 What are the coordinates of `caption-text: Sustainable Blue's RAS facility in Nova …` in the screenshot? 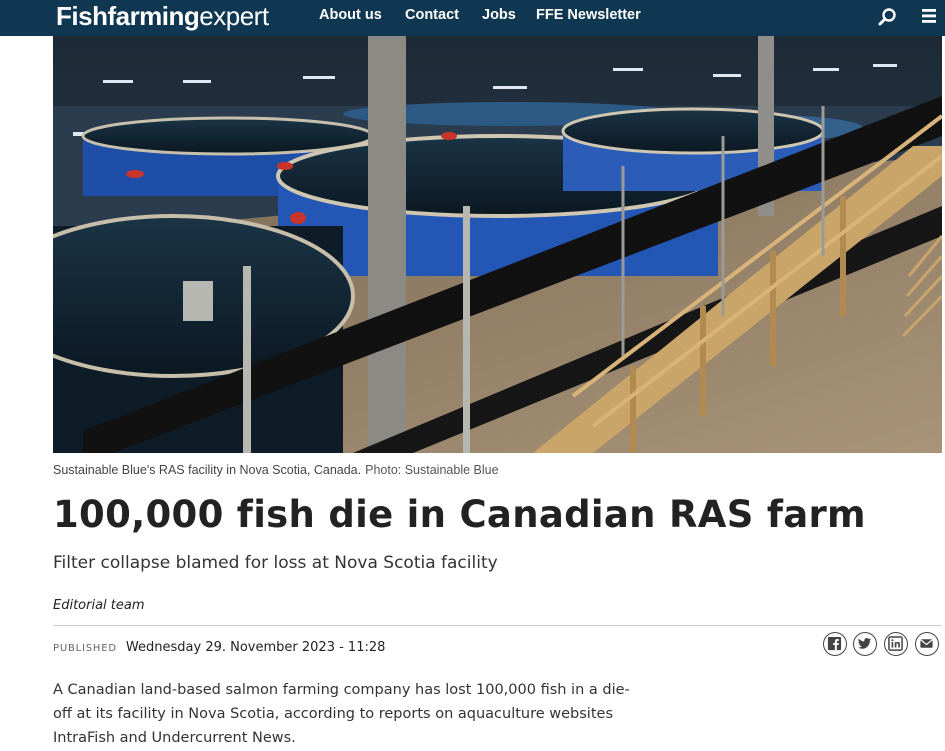 It's located at (207, 470).